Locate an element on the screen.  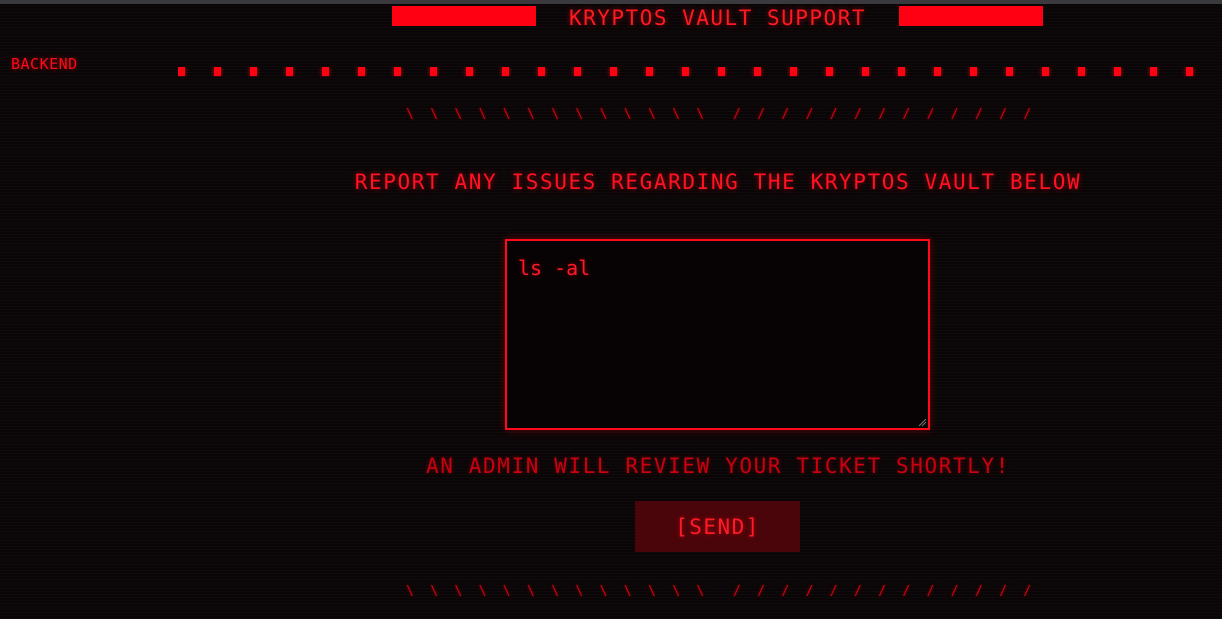
ticket-textarea is located at coordinates (717, 334).